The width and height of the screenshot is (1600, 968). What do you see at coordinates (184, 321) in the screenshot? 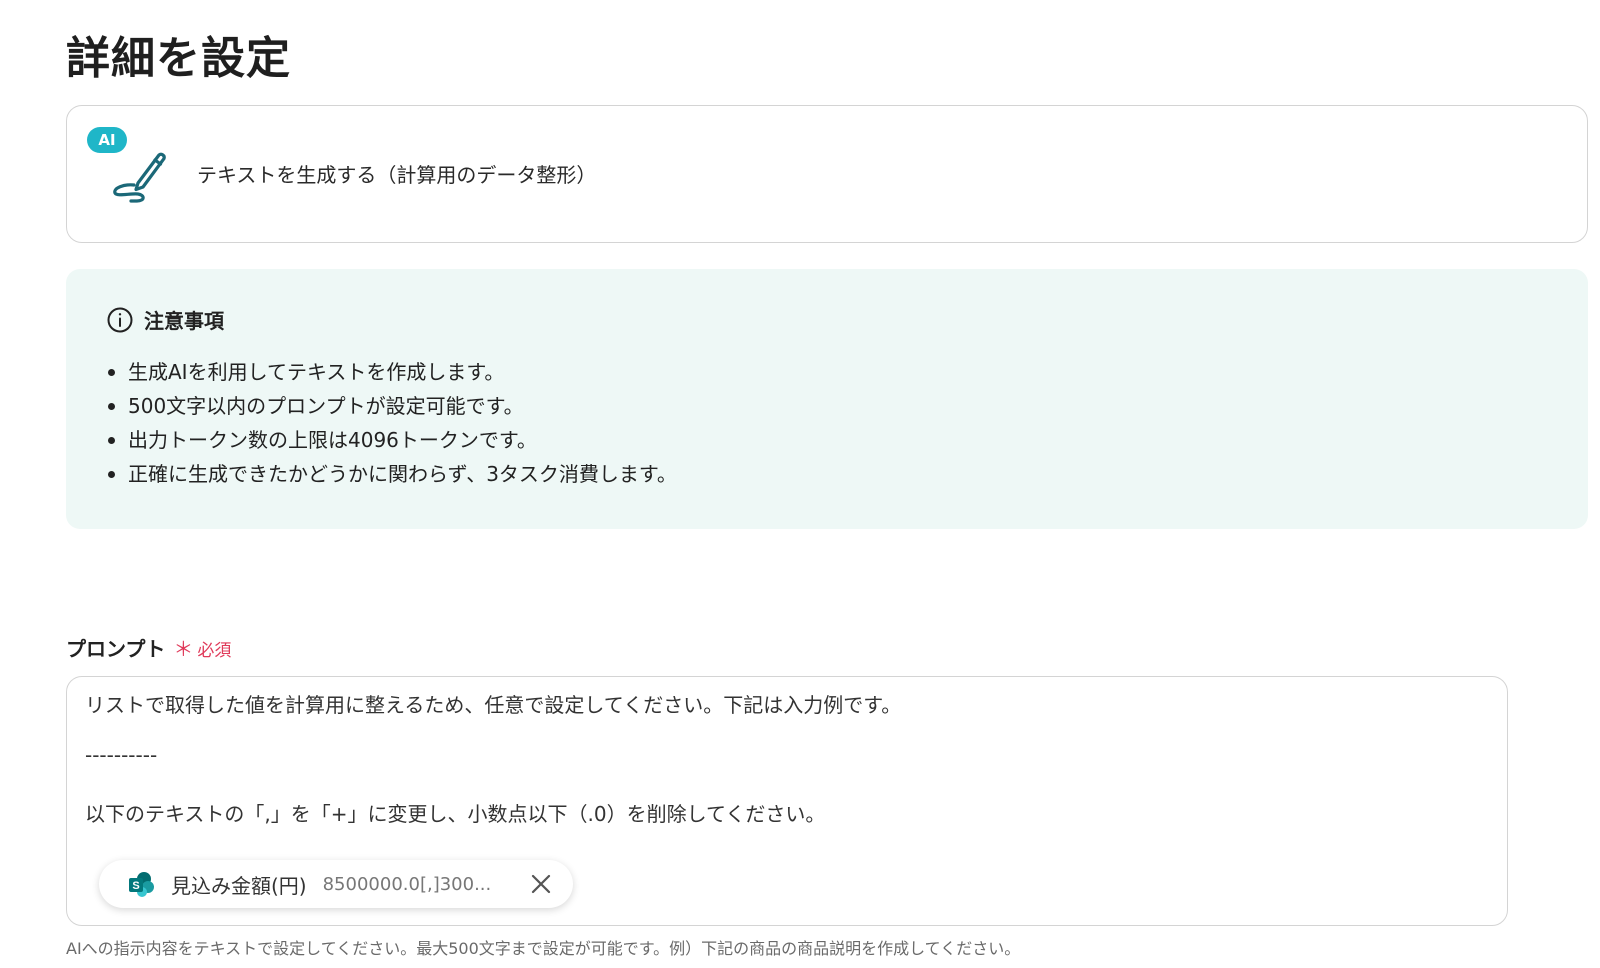
I see `notice-title: 注意事項` at bounding box center [184, 321].